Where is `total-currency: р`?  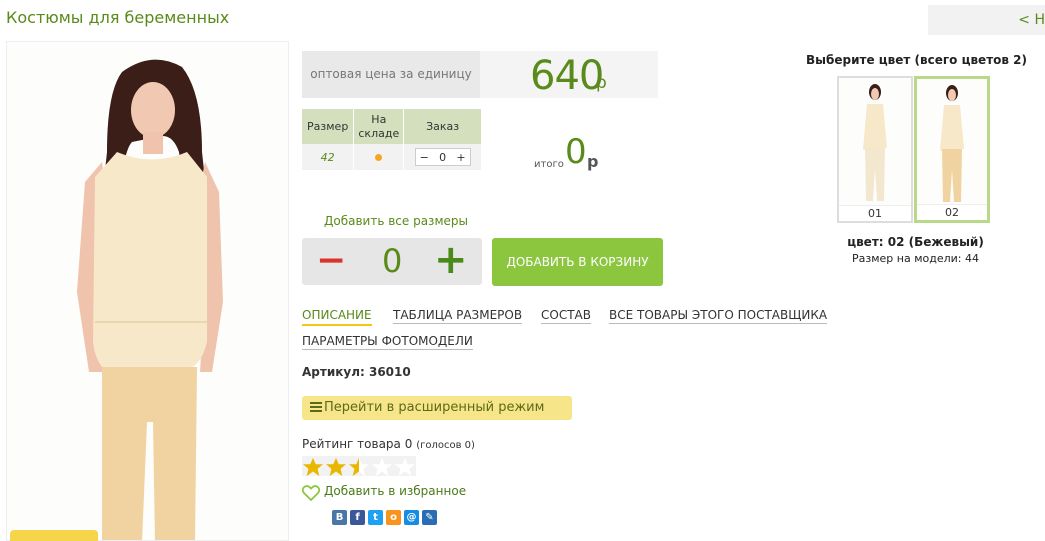 total-currency: р is located at coordinates (593, 161).